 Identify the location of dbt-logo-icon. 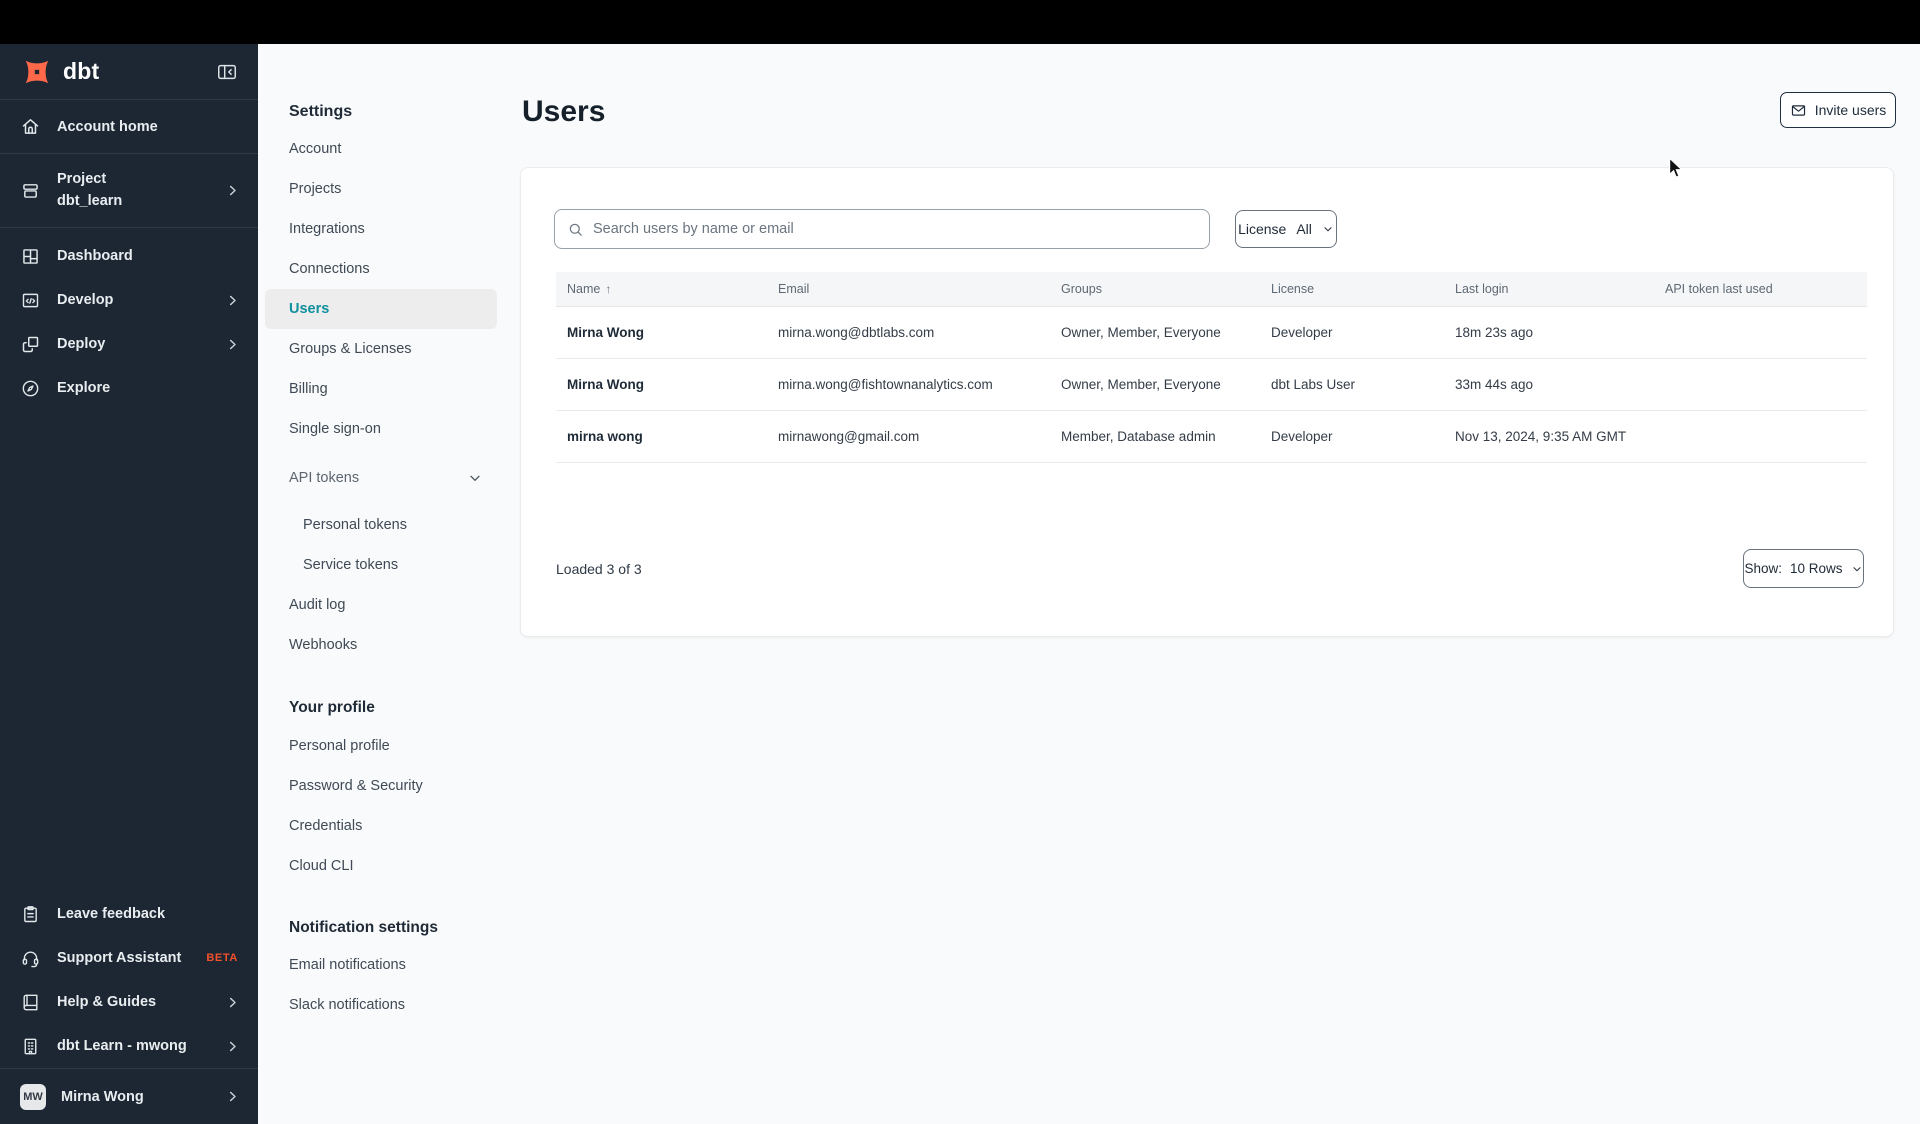
(37, 71).